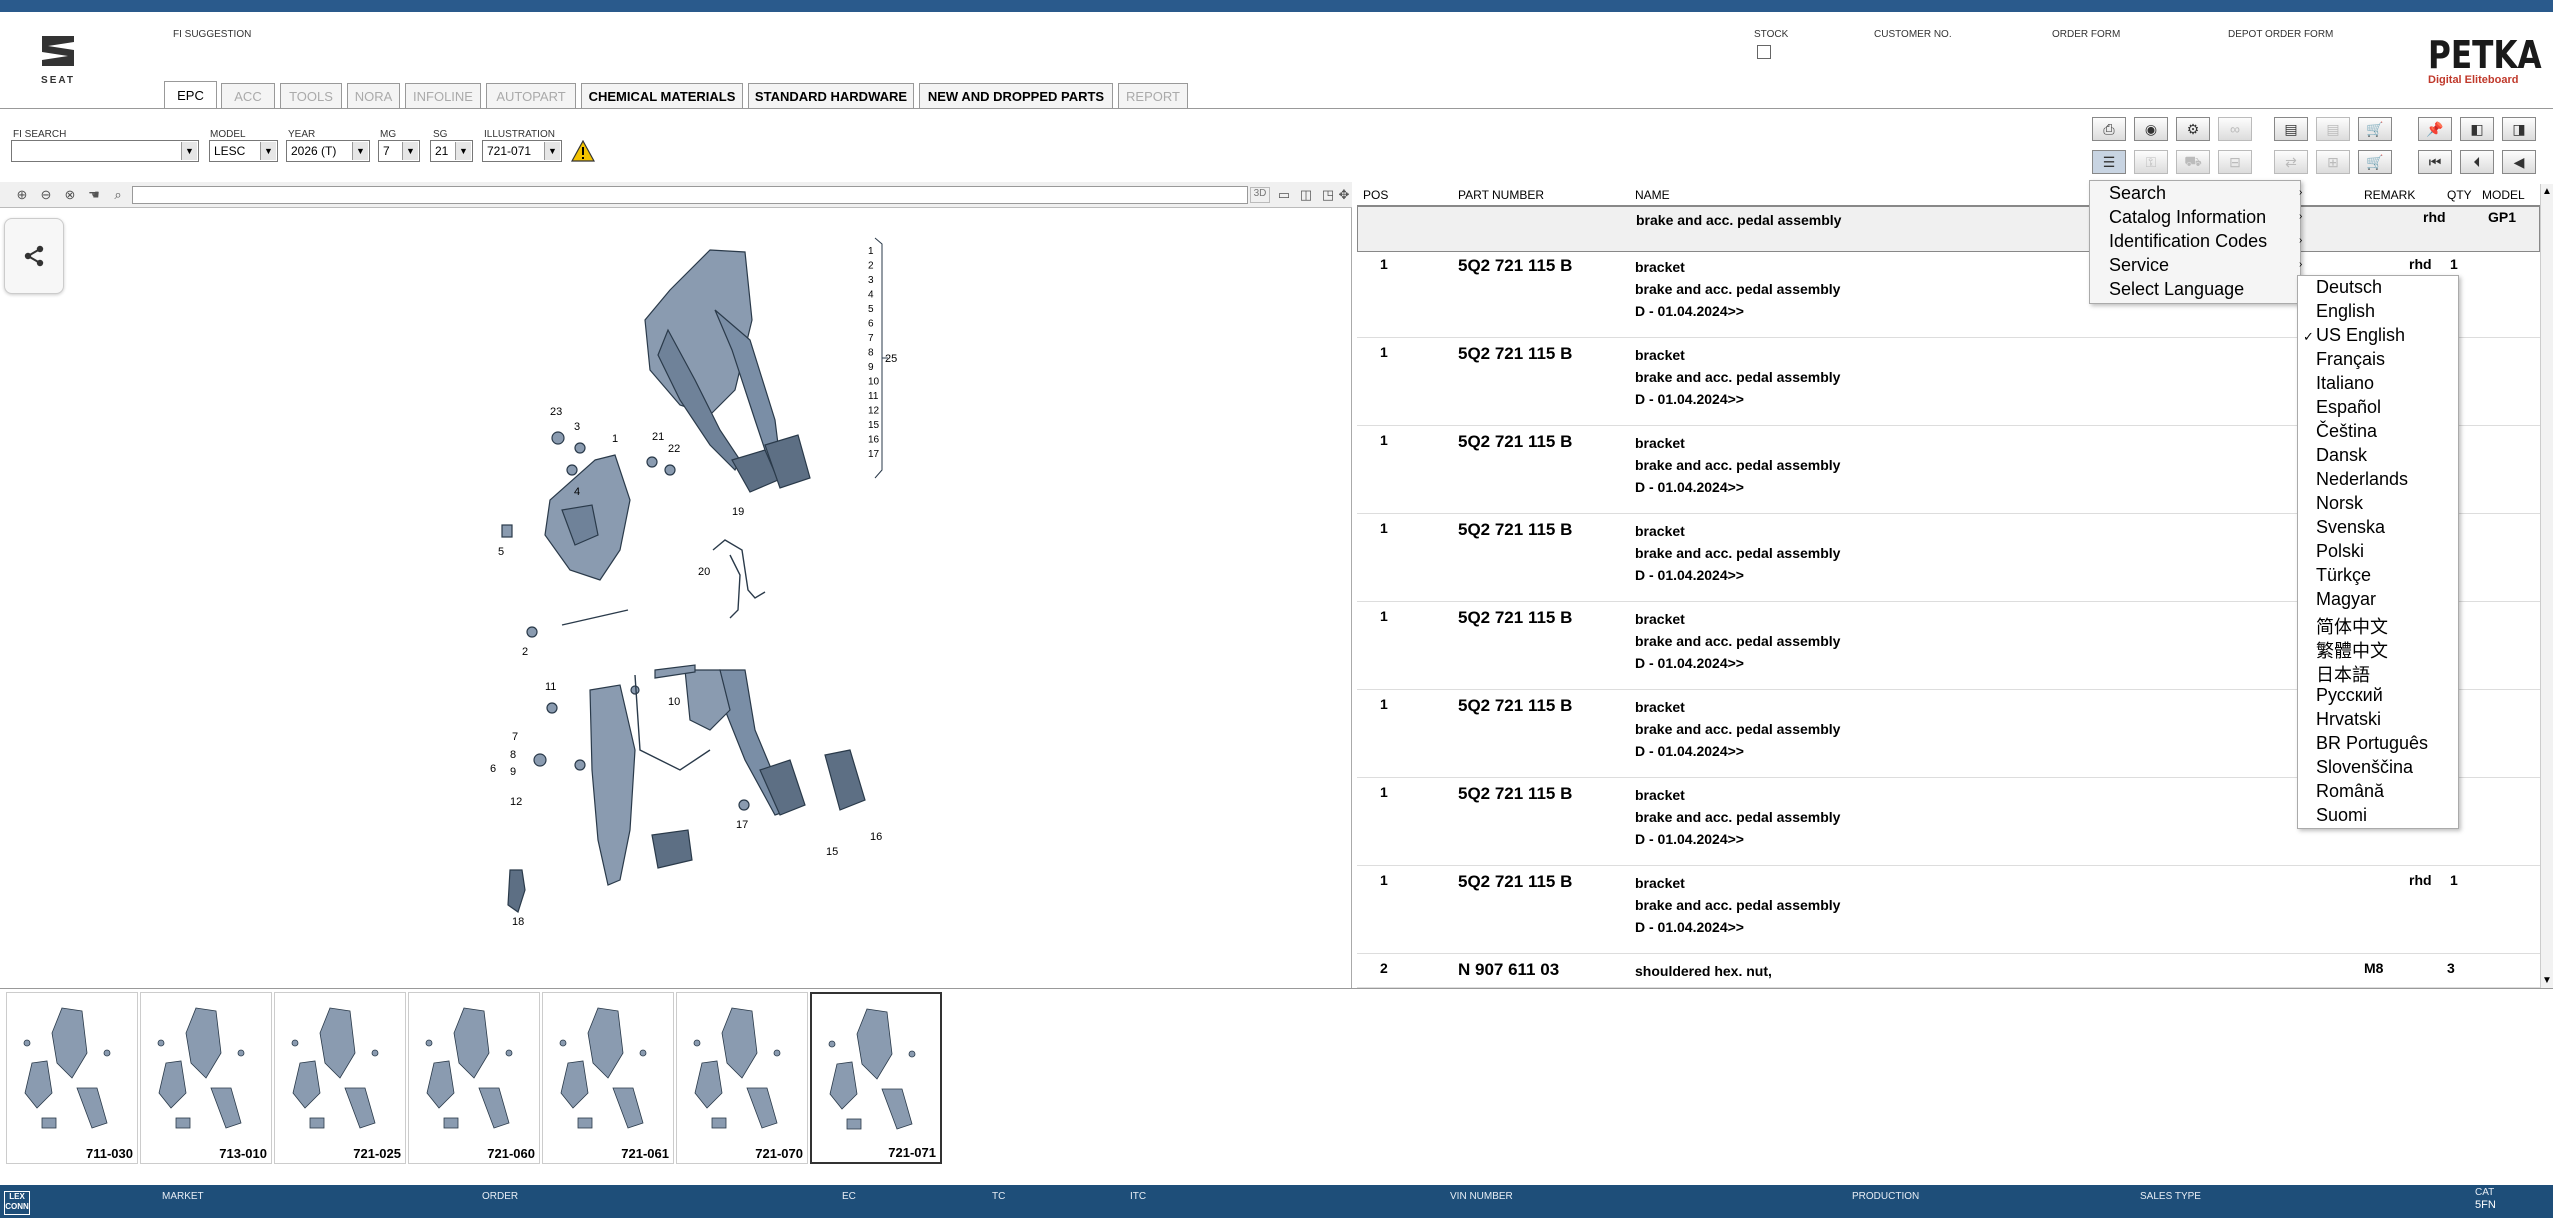 The width and height of the screenshot is (2553, 1218). What do you see at coordinates (1016, 96) in the screenshot?
I see `tab-new-and-dropped-parts: NEW AND DROPPED PARTS` at bounding box center [1016, 96].